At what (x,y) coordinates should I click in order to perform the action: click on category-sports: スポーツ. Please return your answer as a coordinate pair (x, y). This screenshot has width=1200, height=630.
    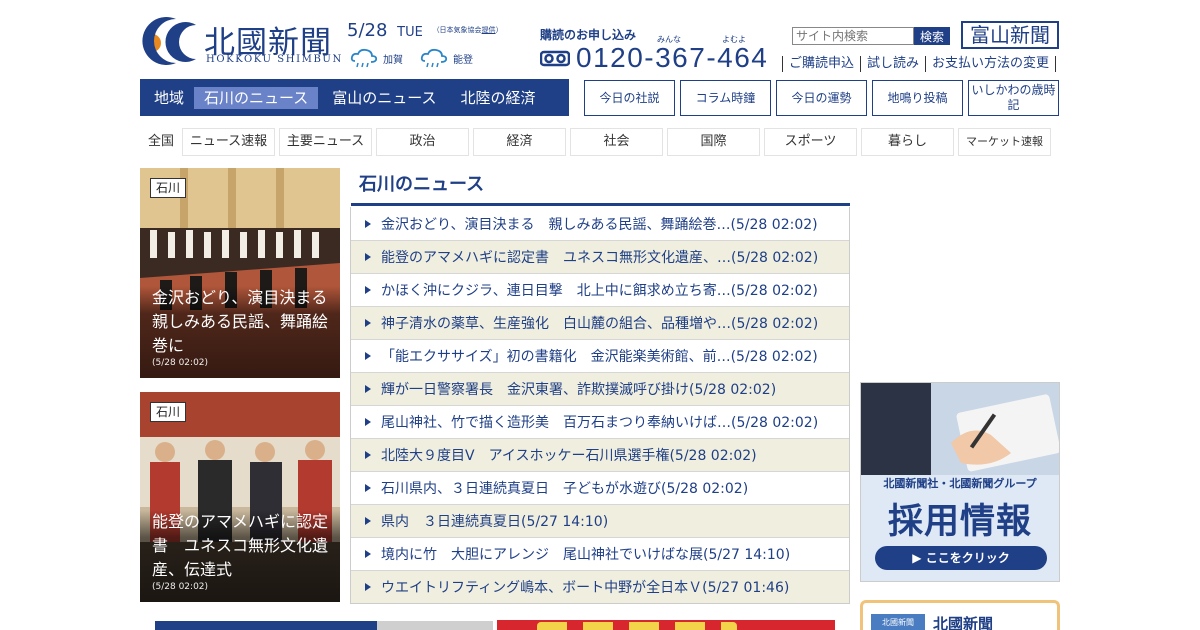
    Looking at the image, I should click on (810, 142).